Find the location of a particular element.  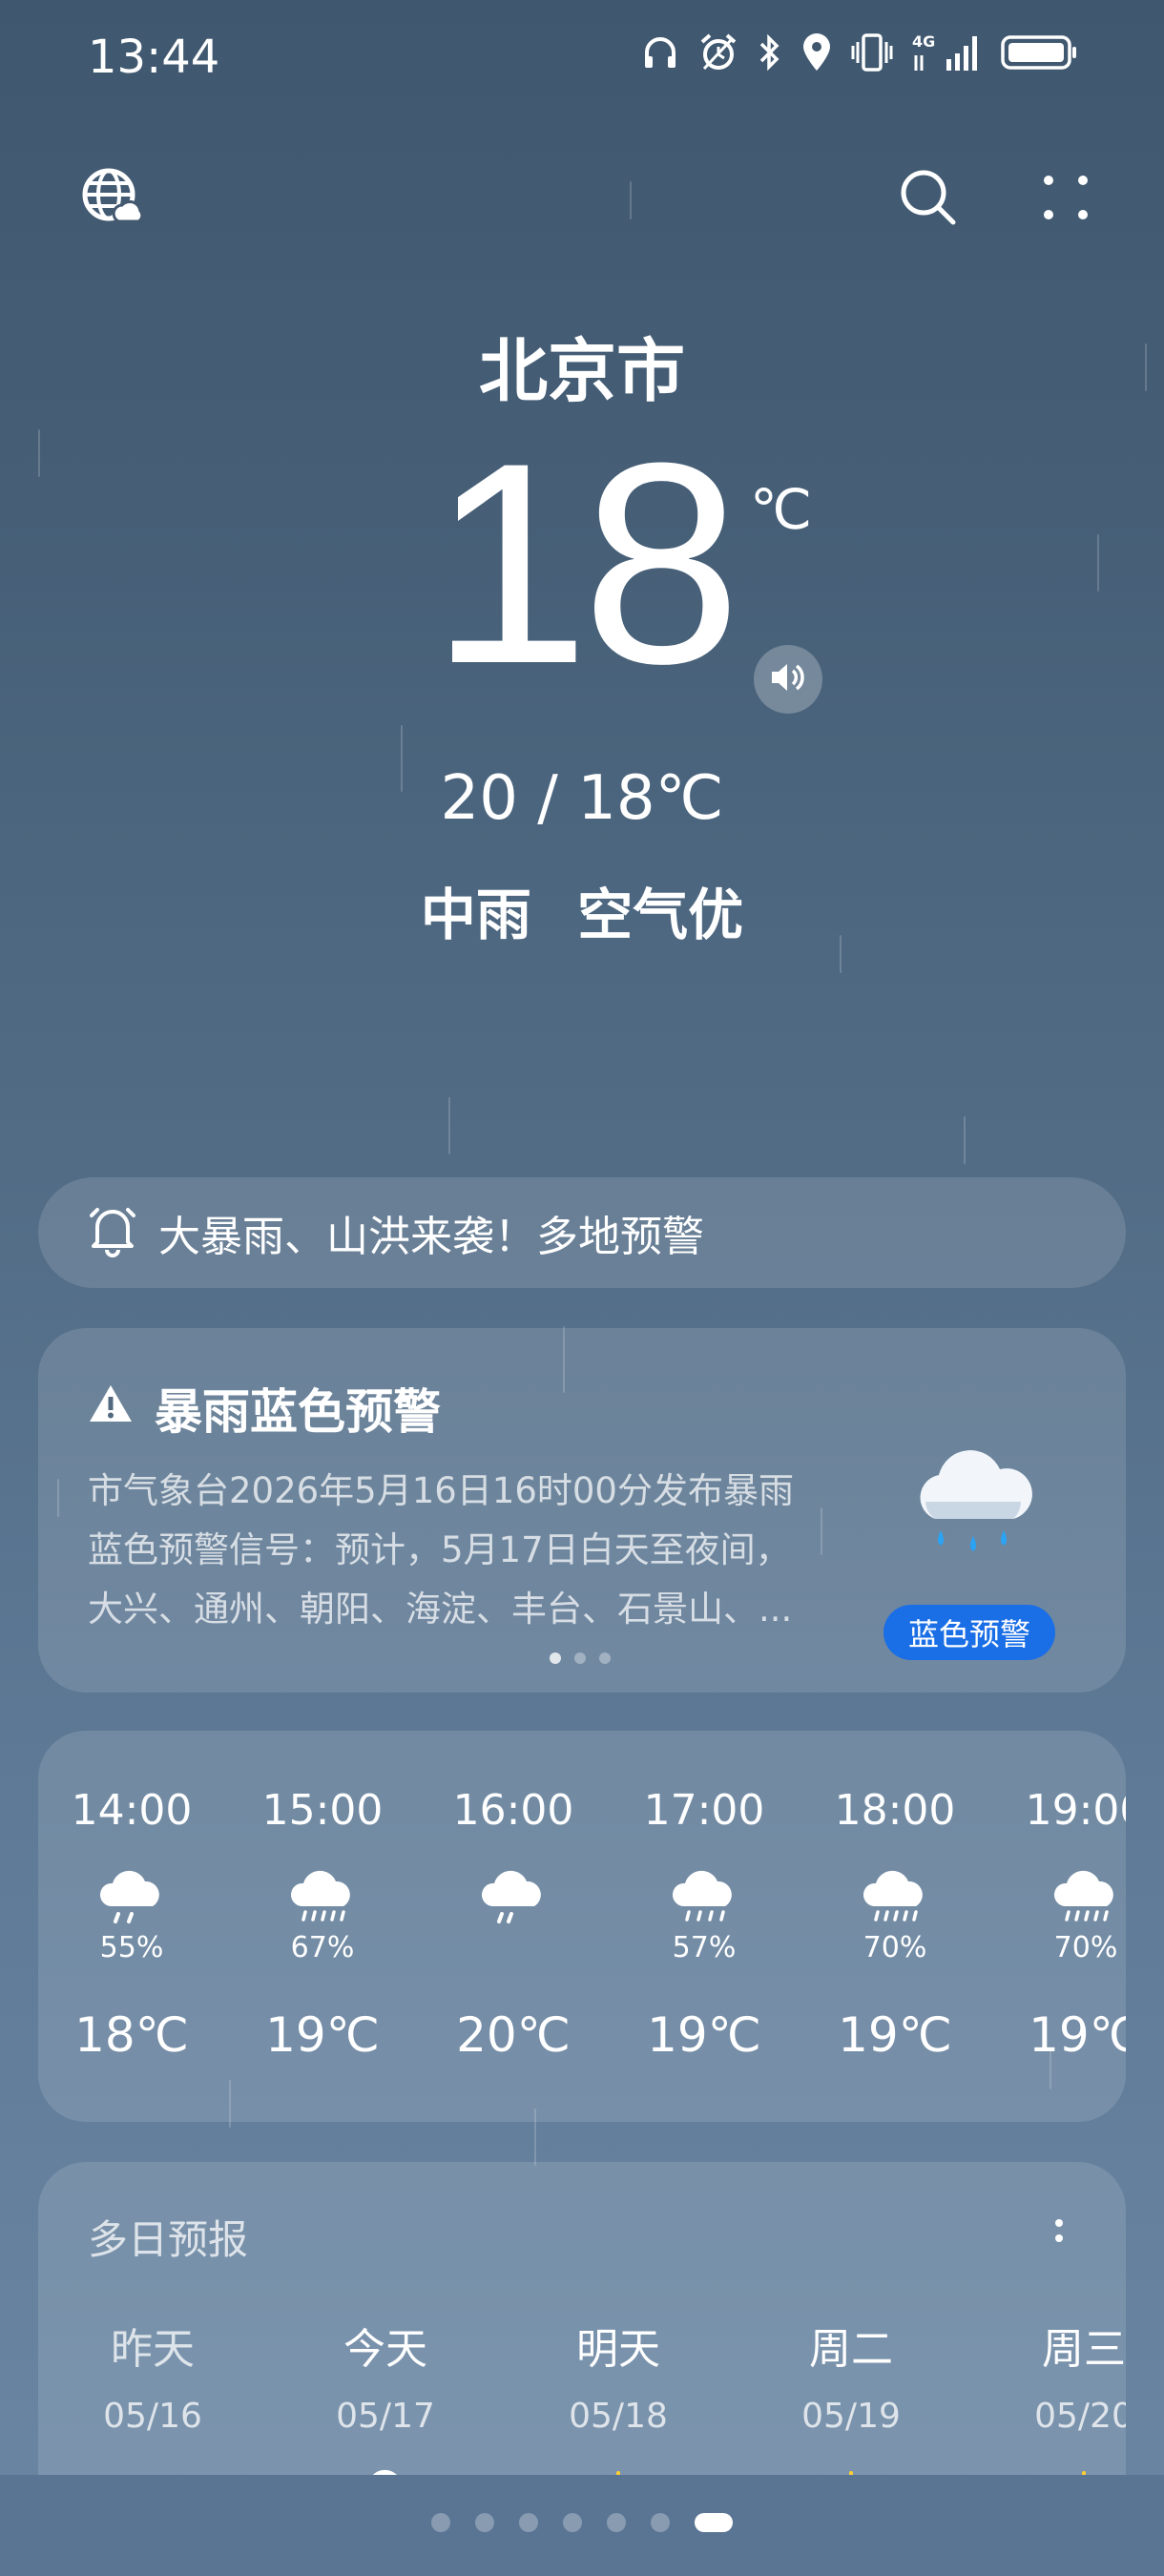

signal-icon: 4G is located at coordinates (947, 52).